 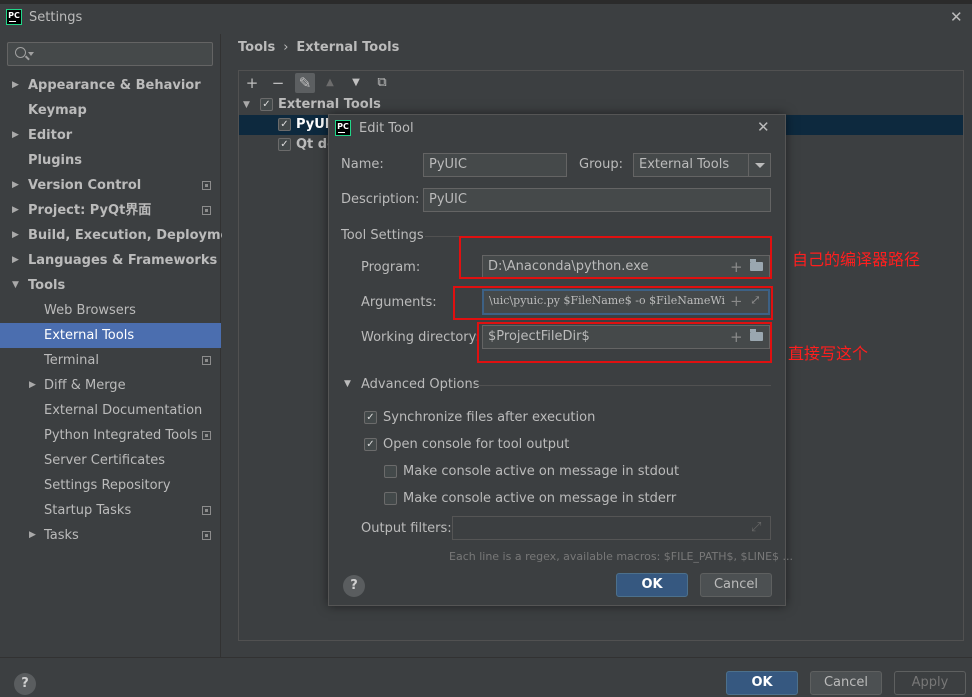 What do you see at coordinates (684, 164) in the screenshot?
I see `group-combo-value: External Tools` at bounding box center [684, 164].